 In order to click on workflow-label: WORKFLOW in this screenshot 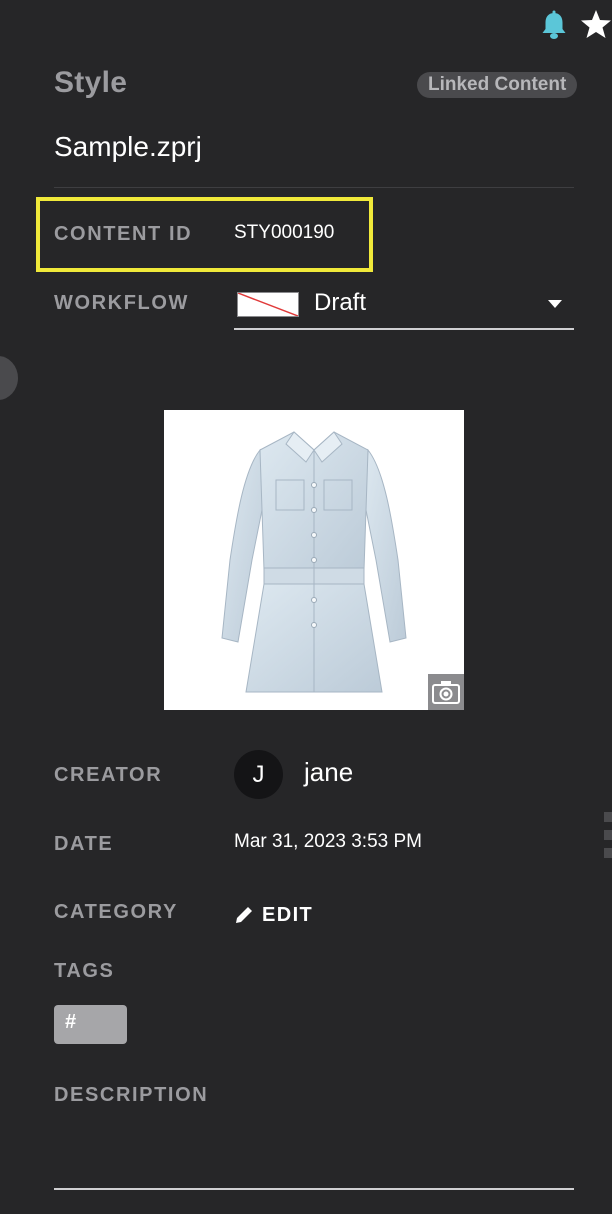, I will do `click(121, 303)`.